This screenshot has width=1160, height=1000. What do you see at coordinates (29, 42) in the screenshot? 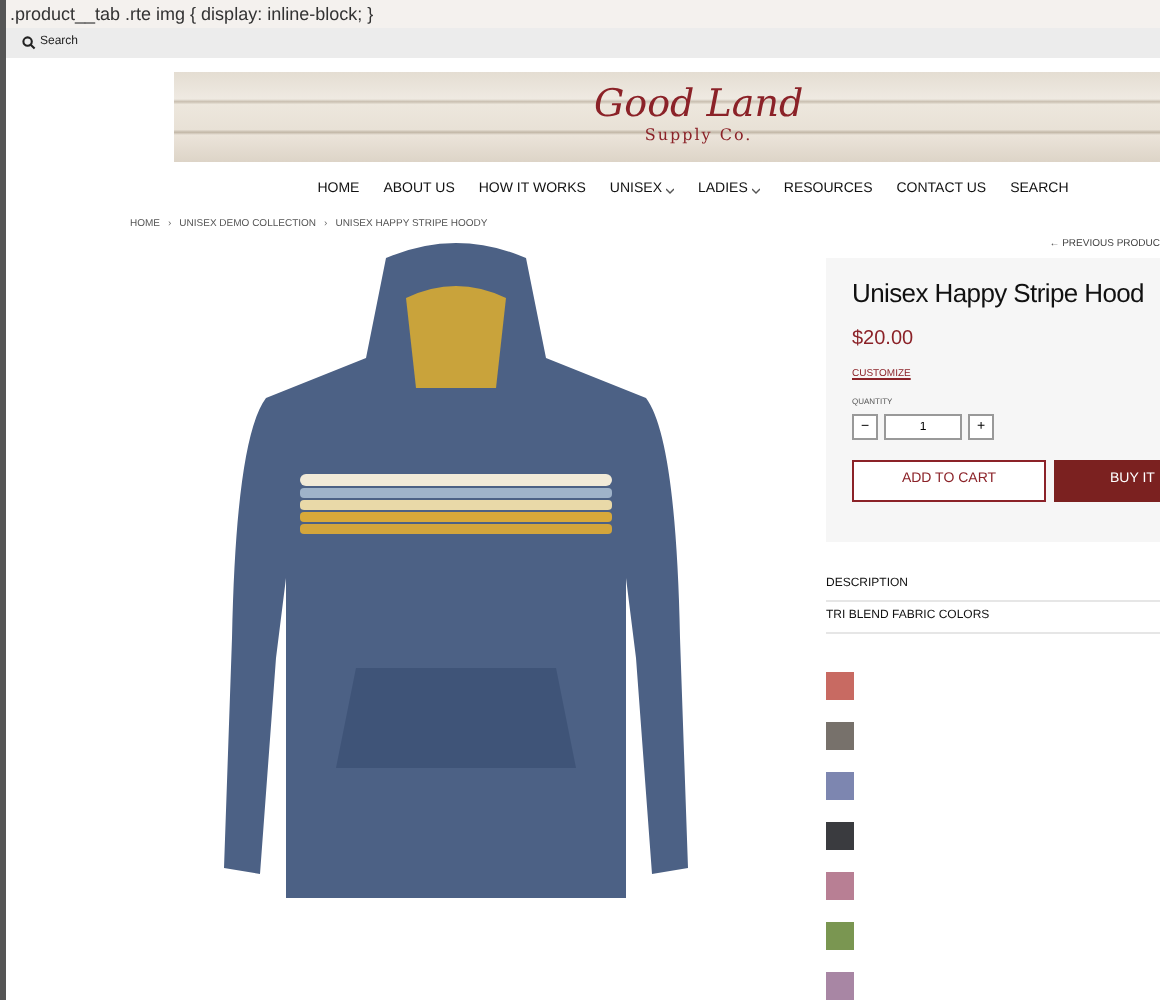
I see `search-icon` at bounding box center [29, 42].